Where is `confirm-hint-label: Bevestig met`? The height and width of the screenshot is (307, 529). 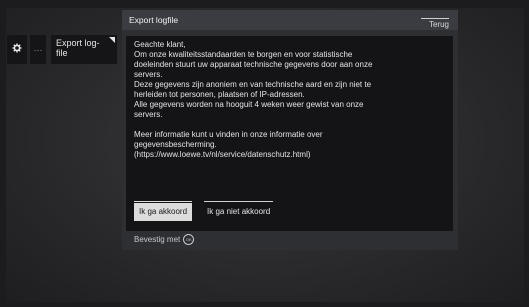 confirm-hint-label: Bevestig met is located at coordinates (157, 239).